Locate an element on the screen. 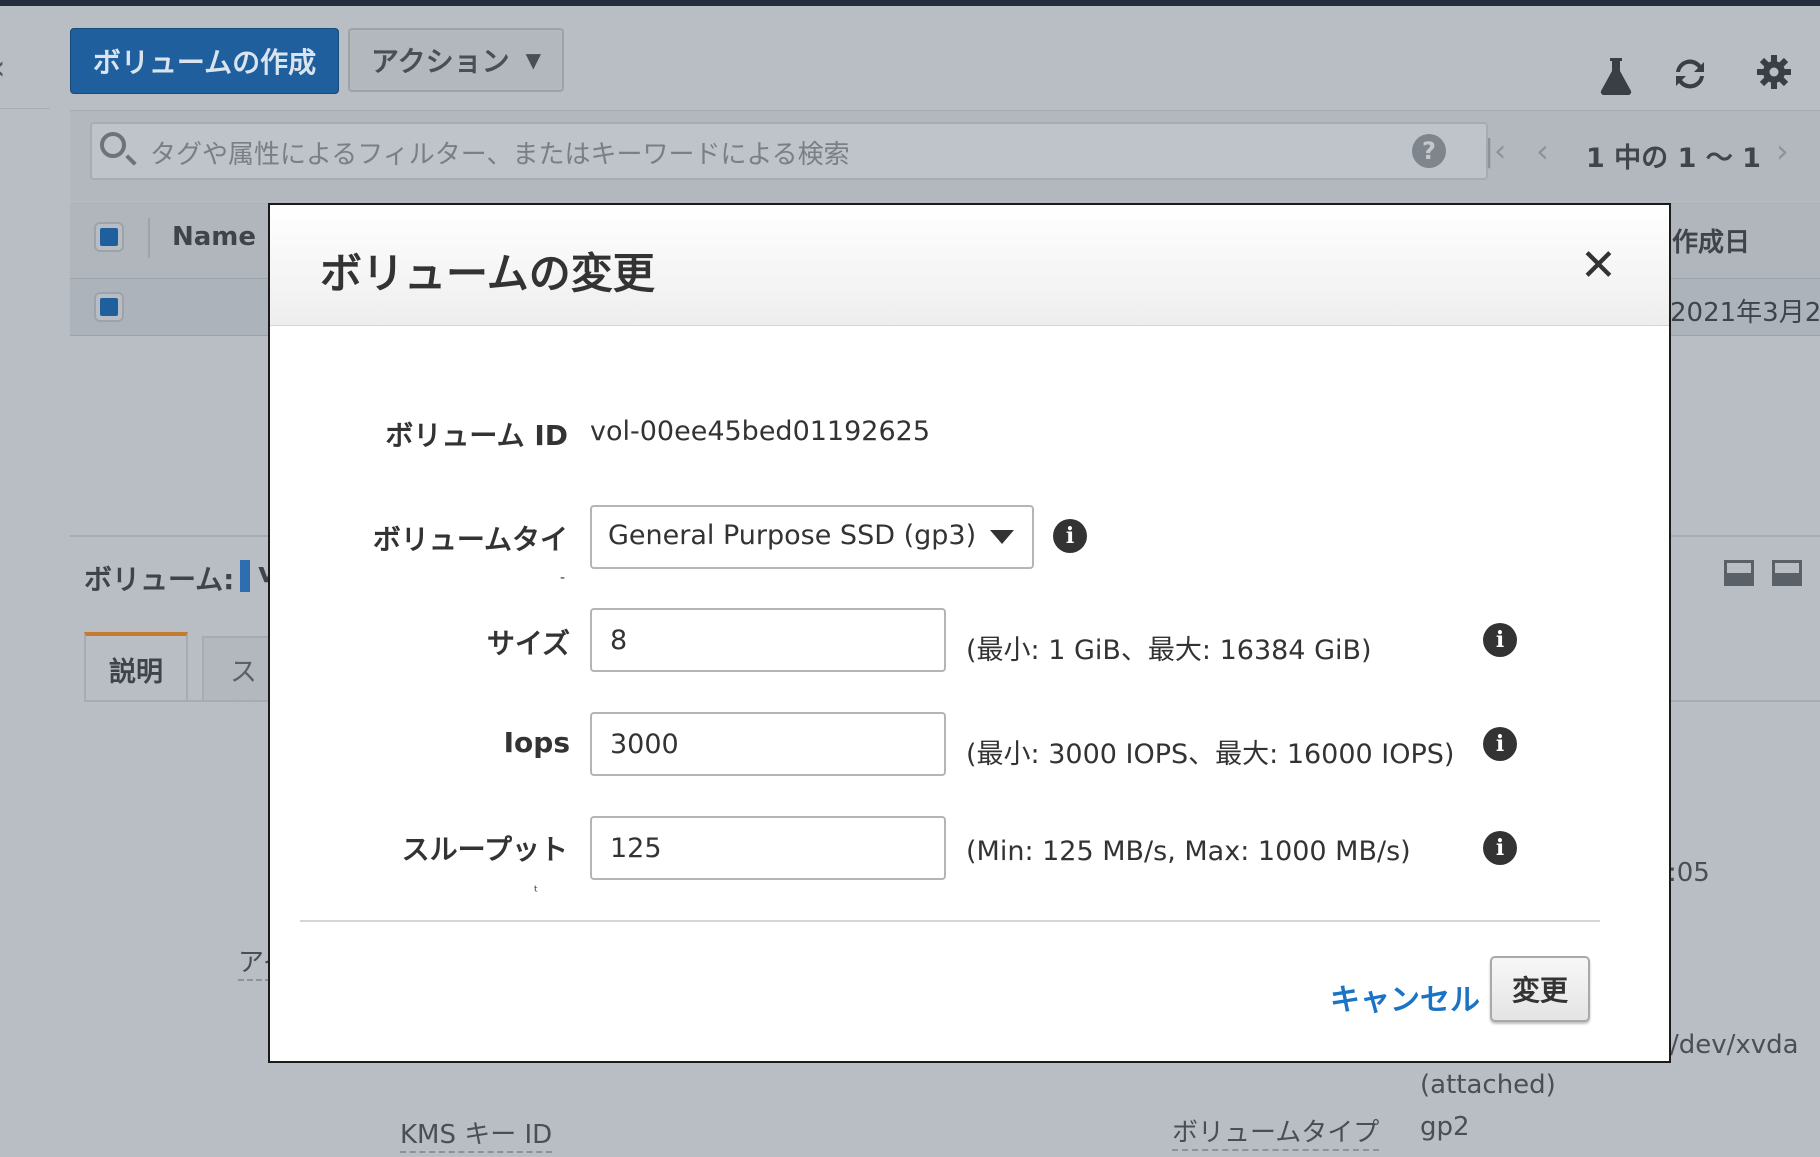 The image size is (1820, 1157). volume-id-value: vol-00ee45bed01192625 is located at coordinates (760, 431).